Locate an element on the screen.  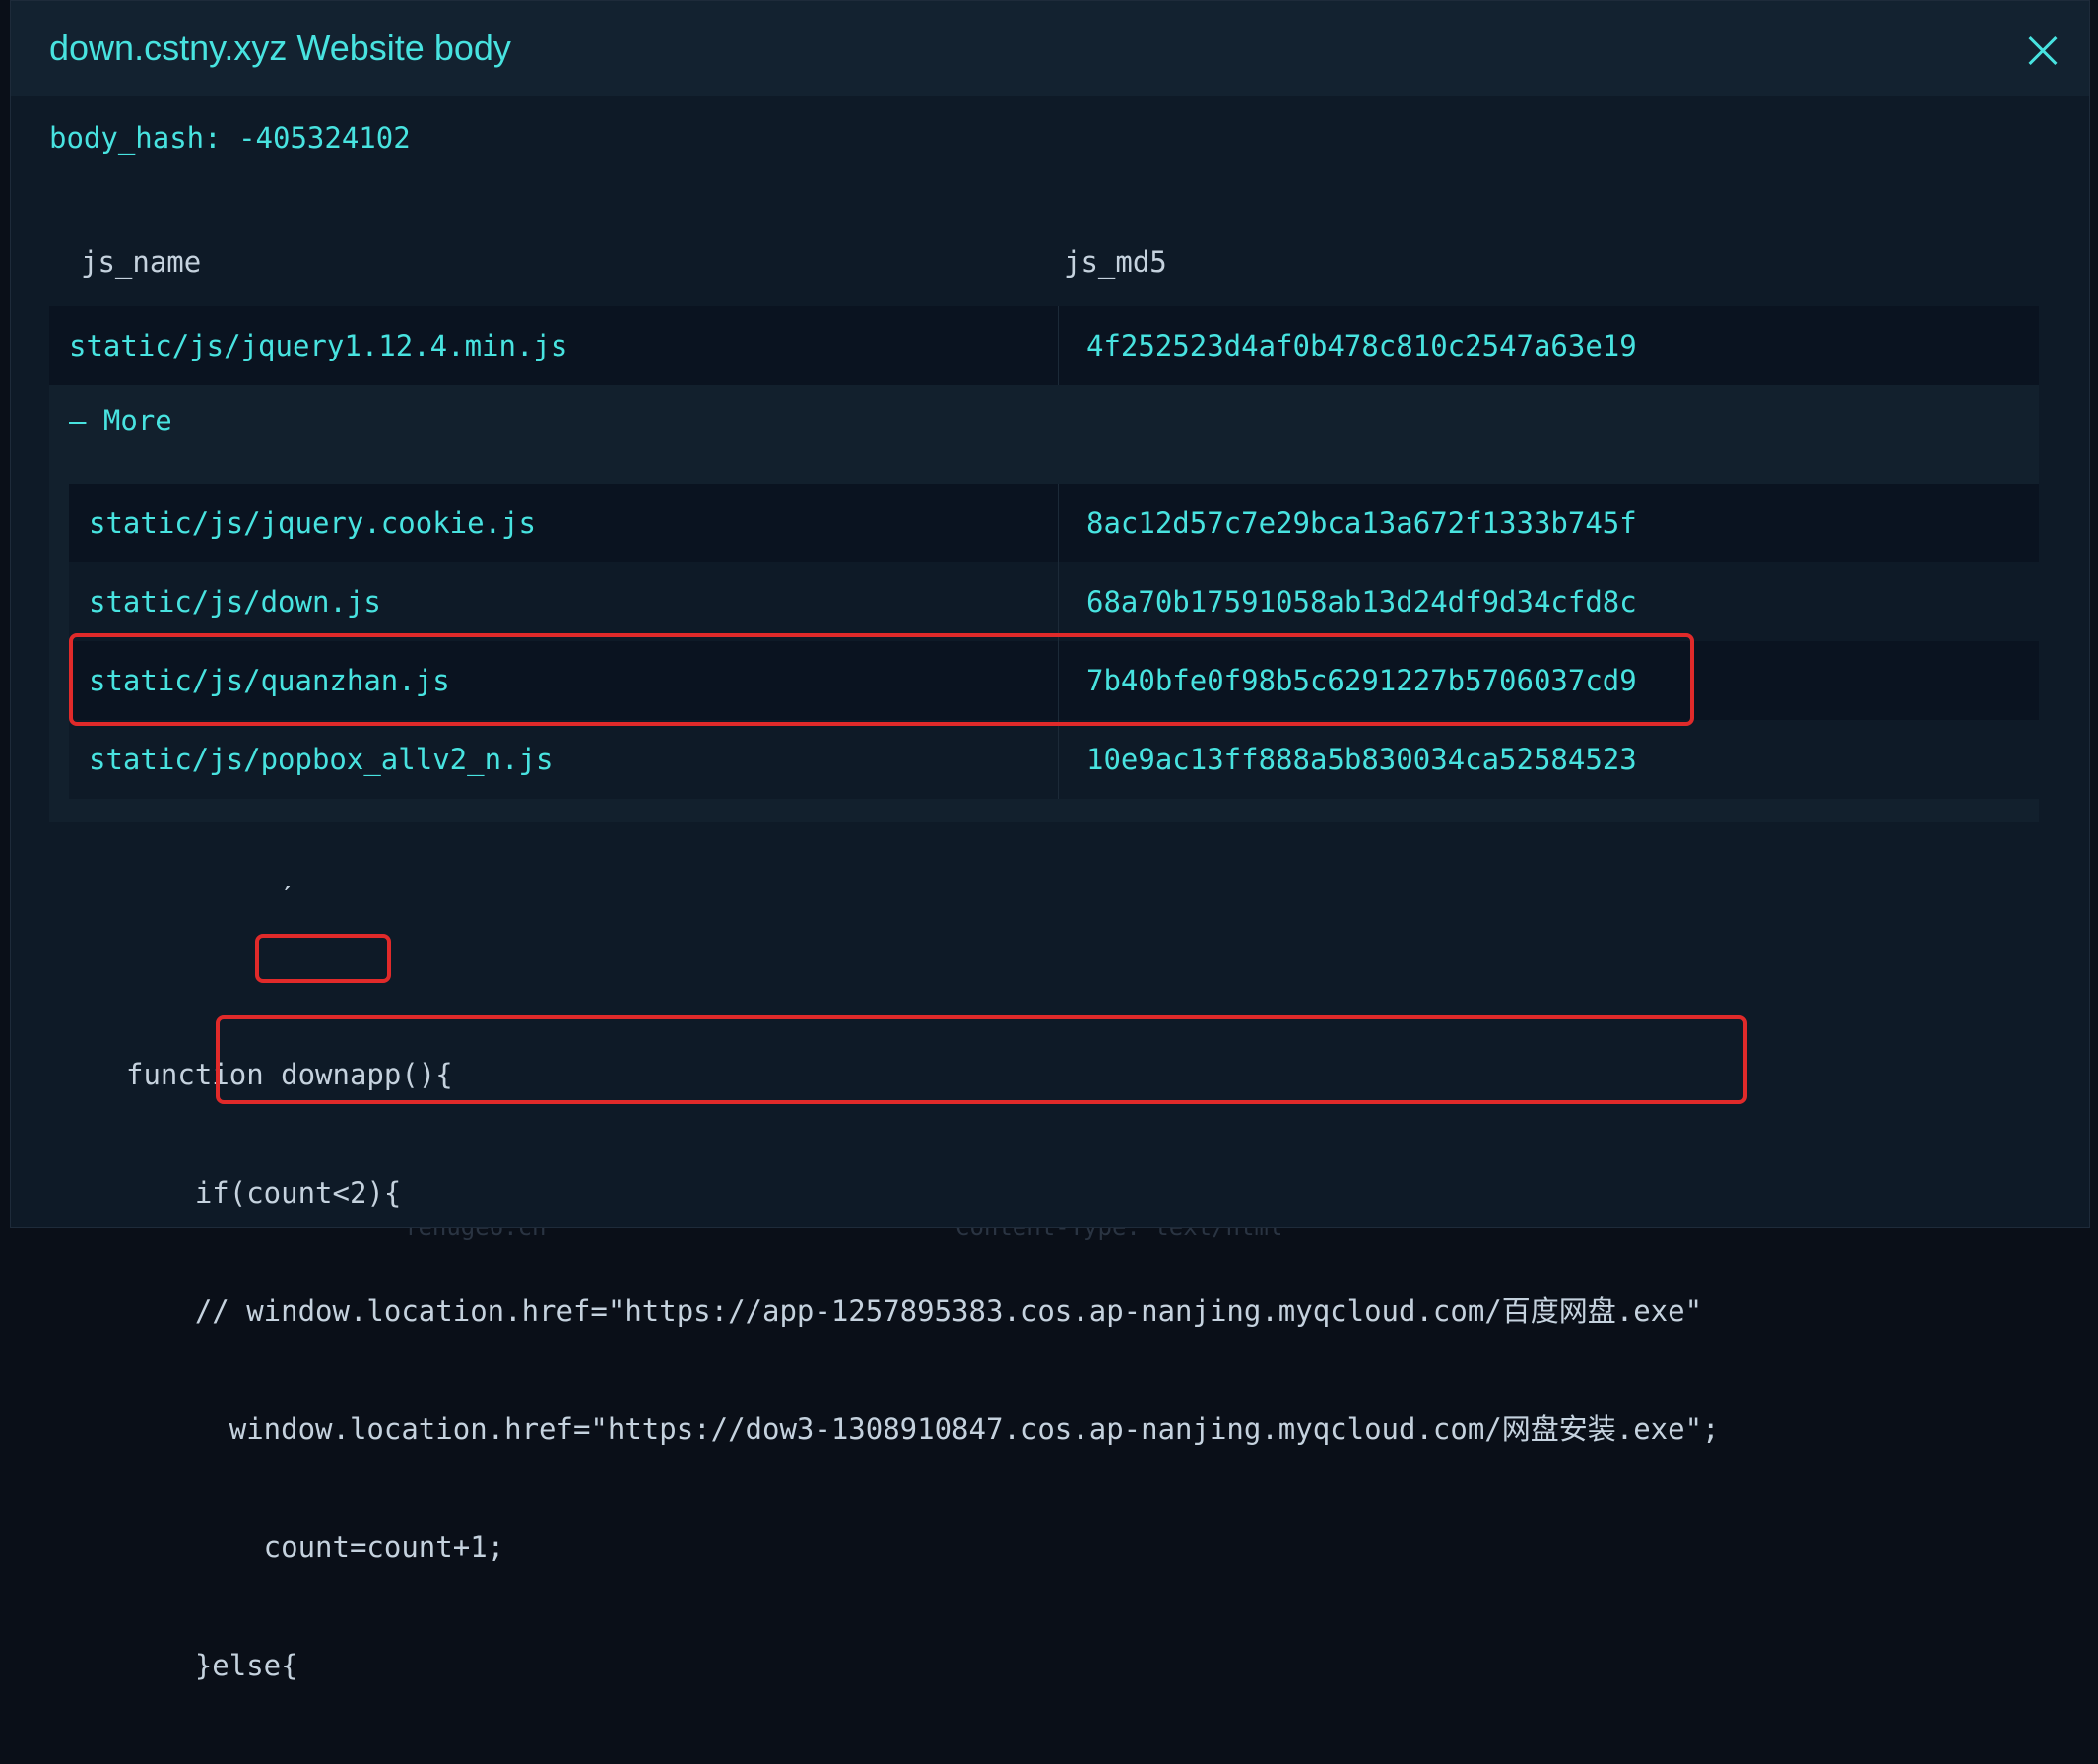
js-md5-cell: 68a70b17591058ab13d24df9d34cfd8c is located at coordinates (1347, 602).